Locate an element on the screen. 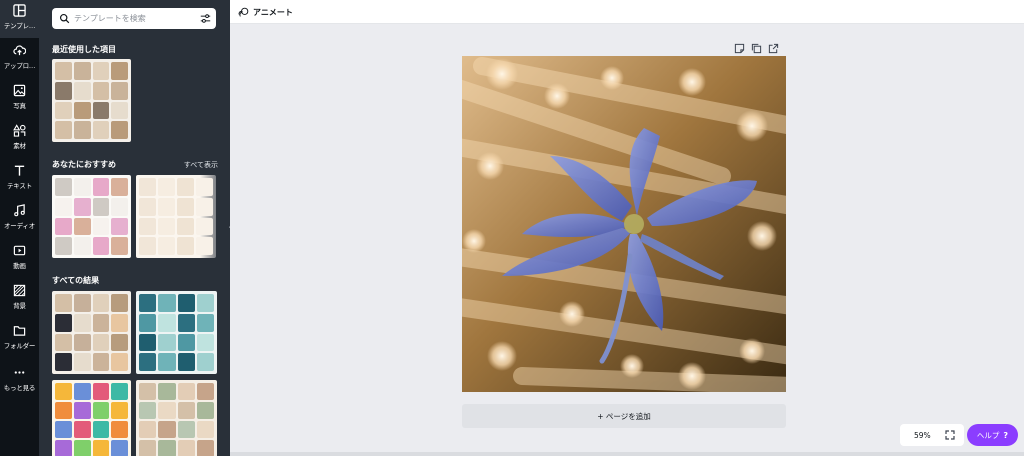 The image size is (1024, 456). template-search is located at coordinates (134, 18).